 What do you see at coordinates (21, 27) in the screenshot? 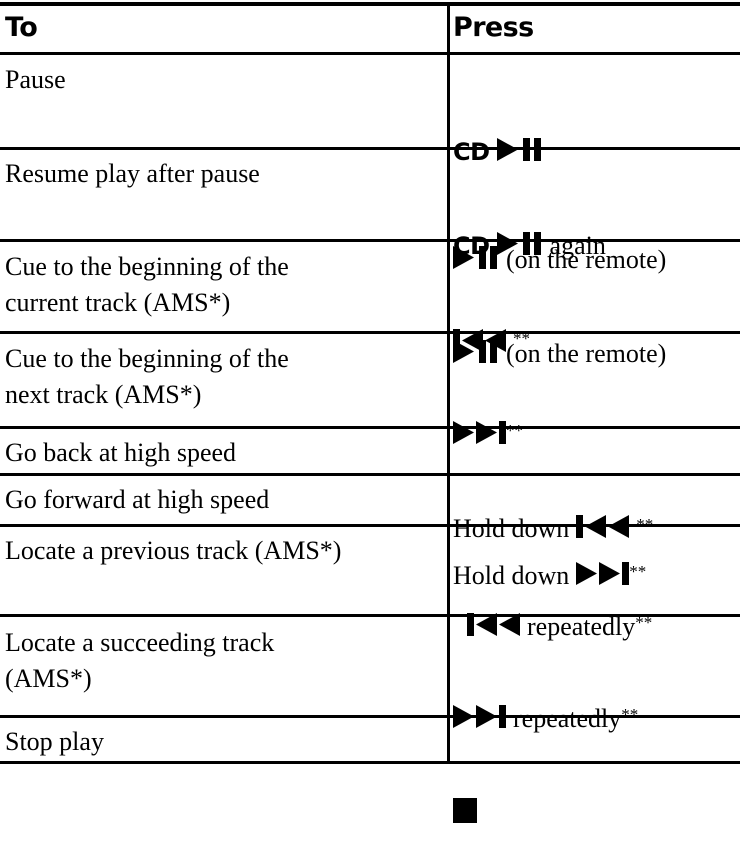
I see `column-header-to: To` at bounding box center [21, 27].